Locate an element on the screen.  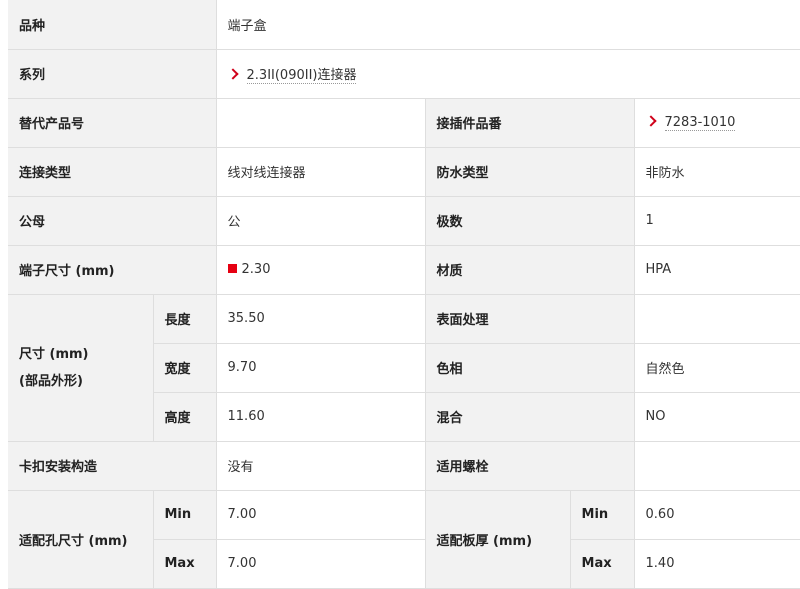
width-value: 9.70 is located at coordinates (321, 368).